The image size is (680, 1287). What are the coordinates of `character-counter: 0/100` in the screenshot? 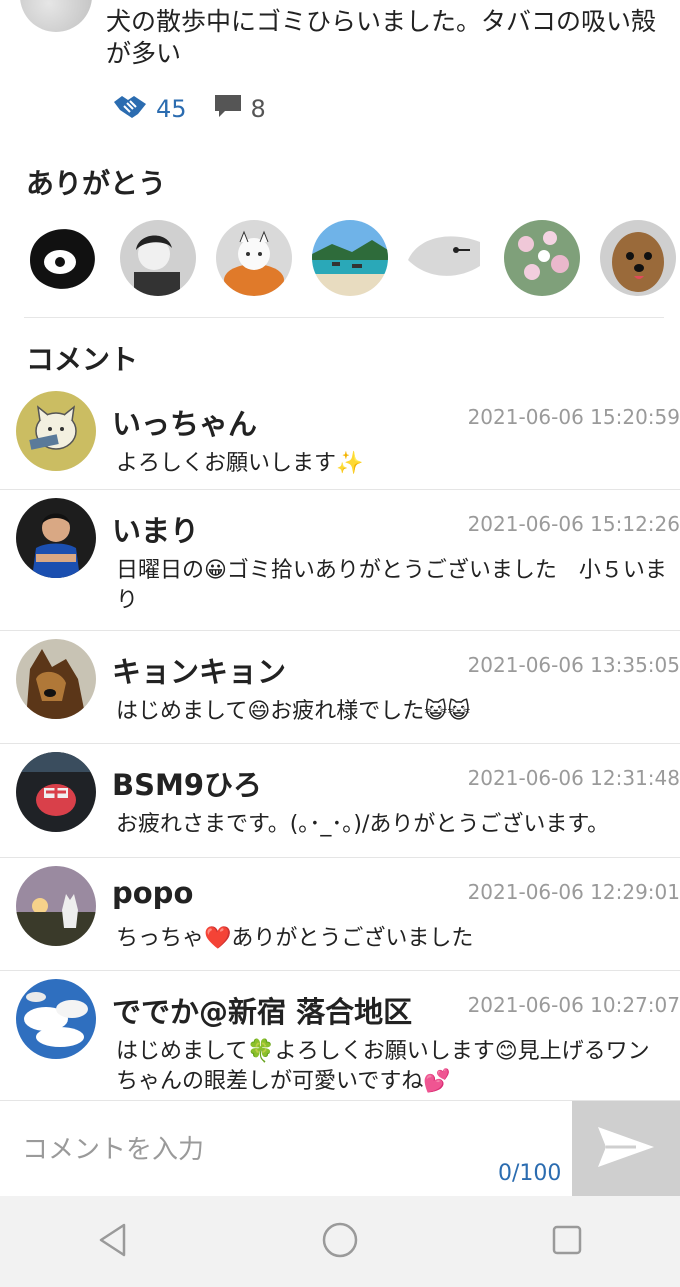 It's located at (530, 1173).